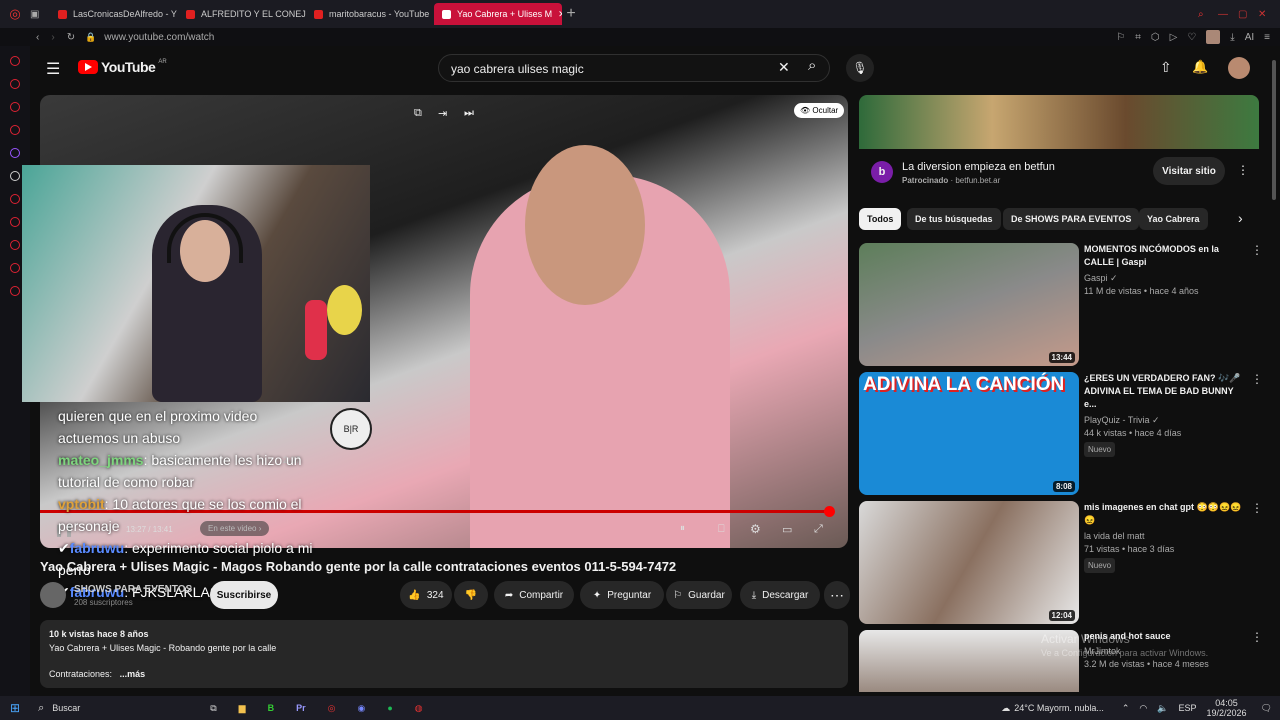  I want to click on opera-taskbar-icon: ◎, so click(332, 708).